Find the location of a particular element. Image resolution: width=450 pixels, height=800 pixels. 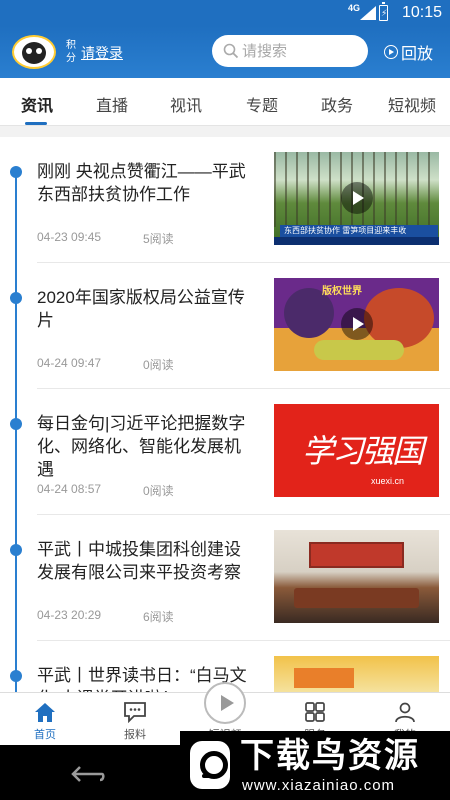

signal-icon is located at coordinates (368, 13).